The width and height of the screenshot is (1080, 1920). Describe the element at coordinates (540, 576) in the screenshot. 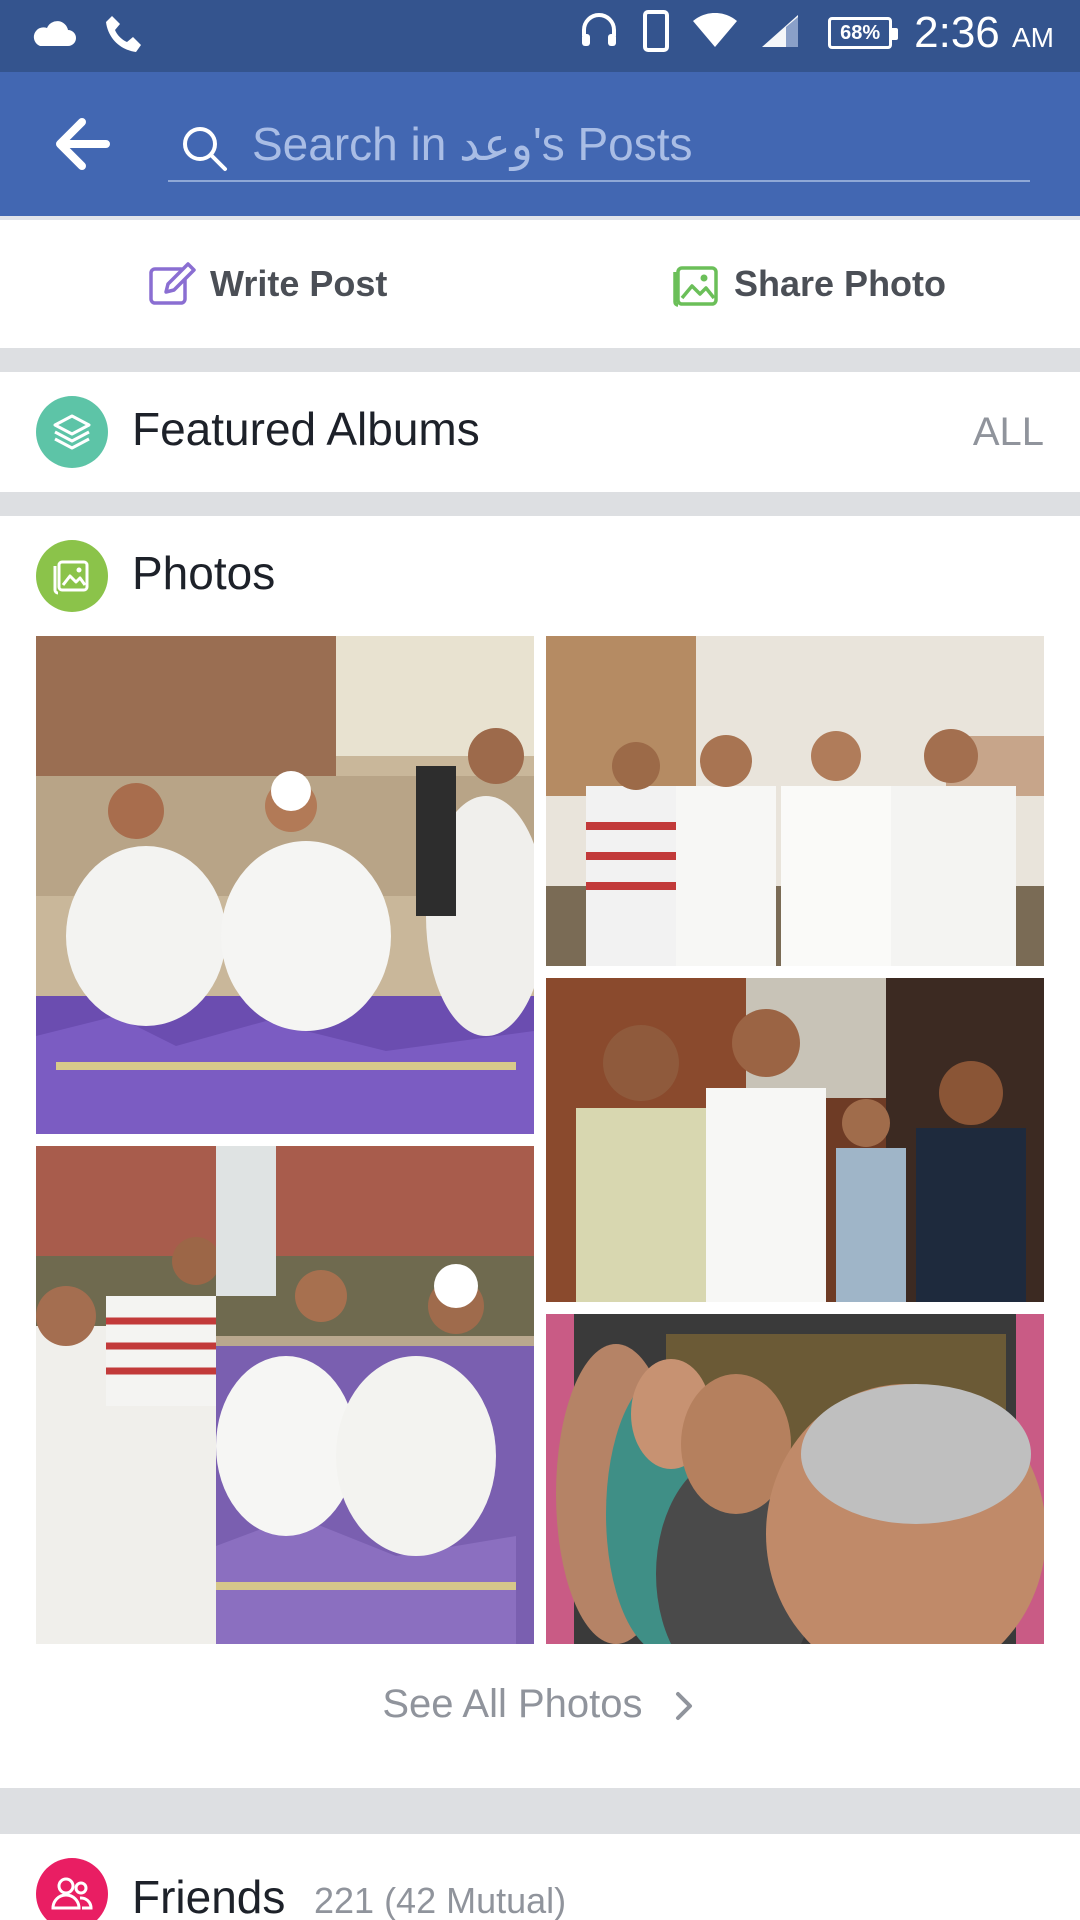

I see `photos-header: Photos` at that location.